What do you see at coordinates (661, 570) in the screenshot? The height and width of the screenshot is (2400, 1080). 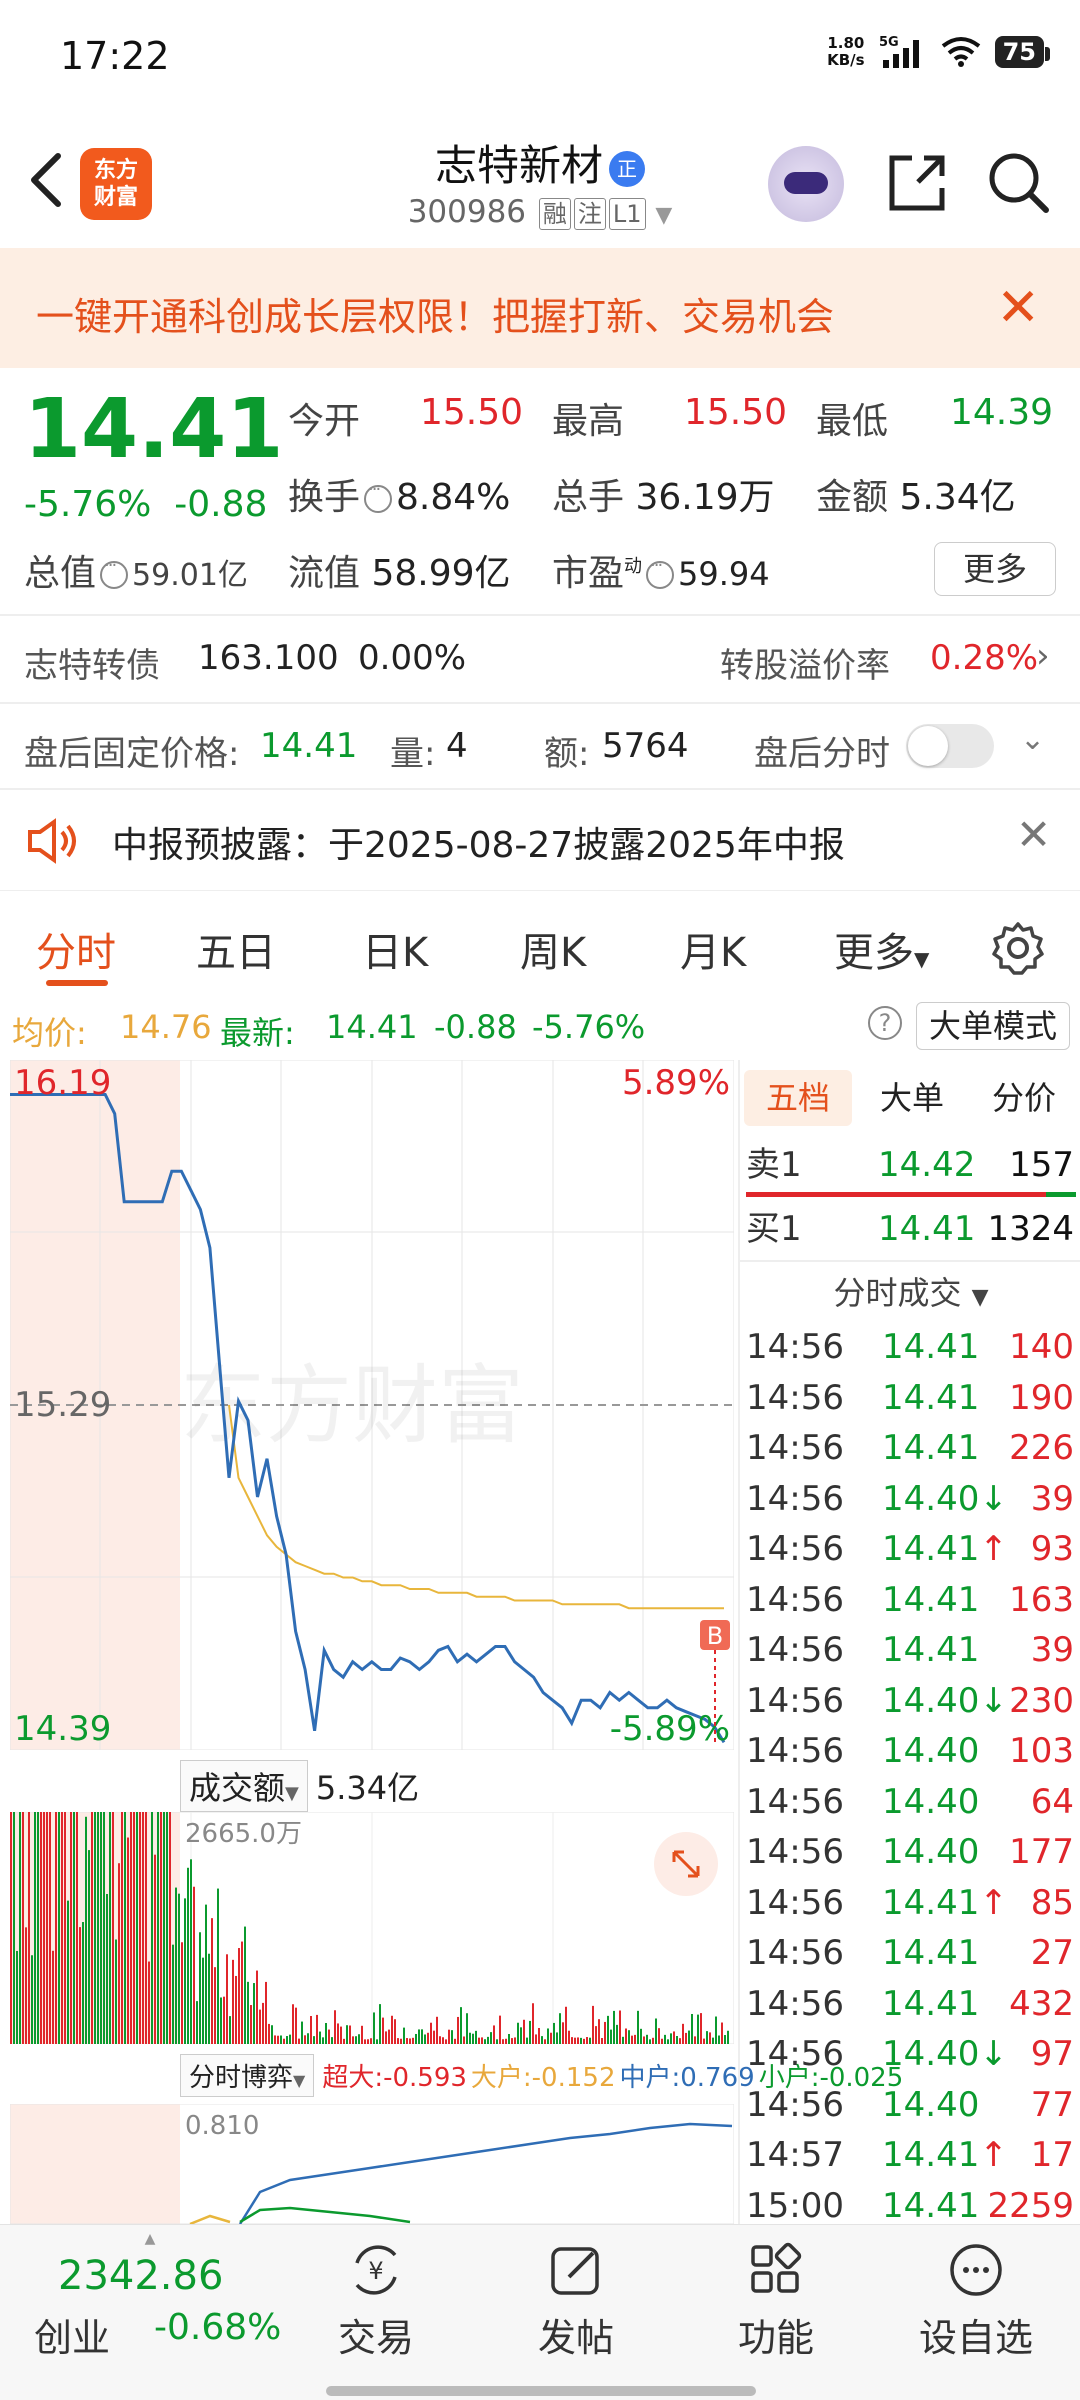 I see `pe-ratio: 市盈动59.94` at bounding box center [661, 570].